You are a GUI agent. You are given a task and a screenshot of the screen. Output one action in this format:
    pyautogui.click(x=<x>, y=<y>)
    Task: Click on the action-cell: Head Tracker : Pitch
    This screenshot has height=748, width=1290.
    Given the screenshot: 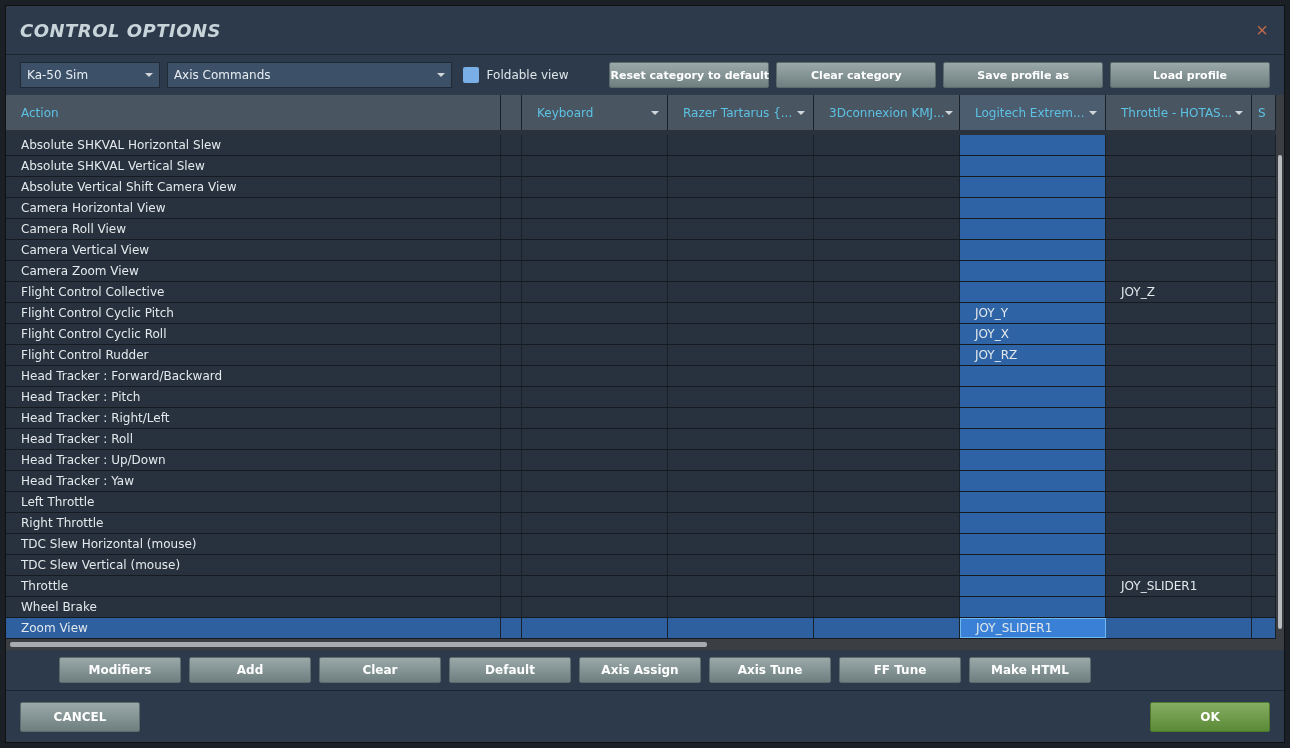 What is the action you would take?
    pyautogui.click(x=253, y=397)
    